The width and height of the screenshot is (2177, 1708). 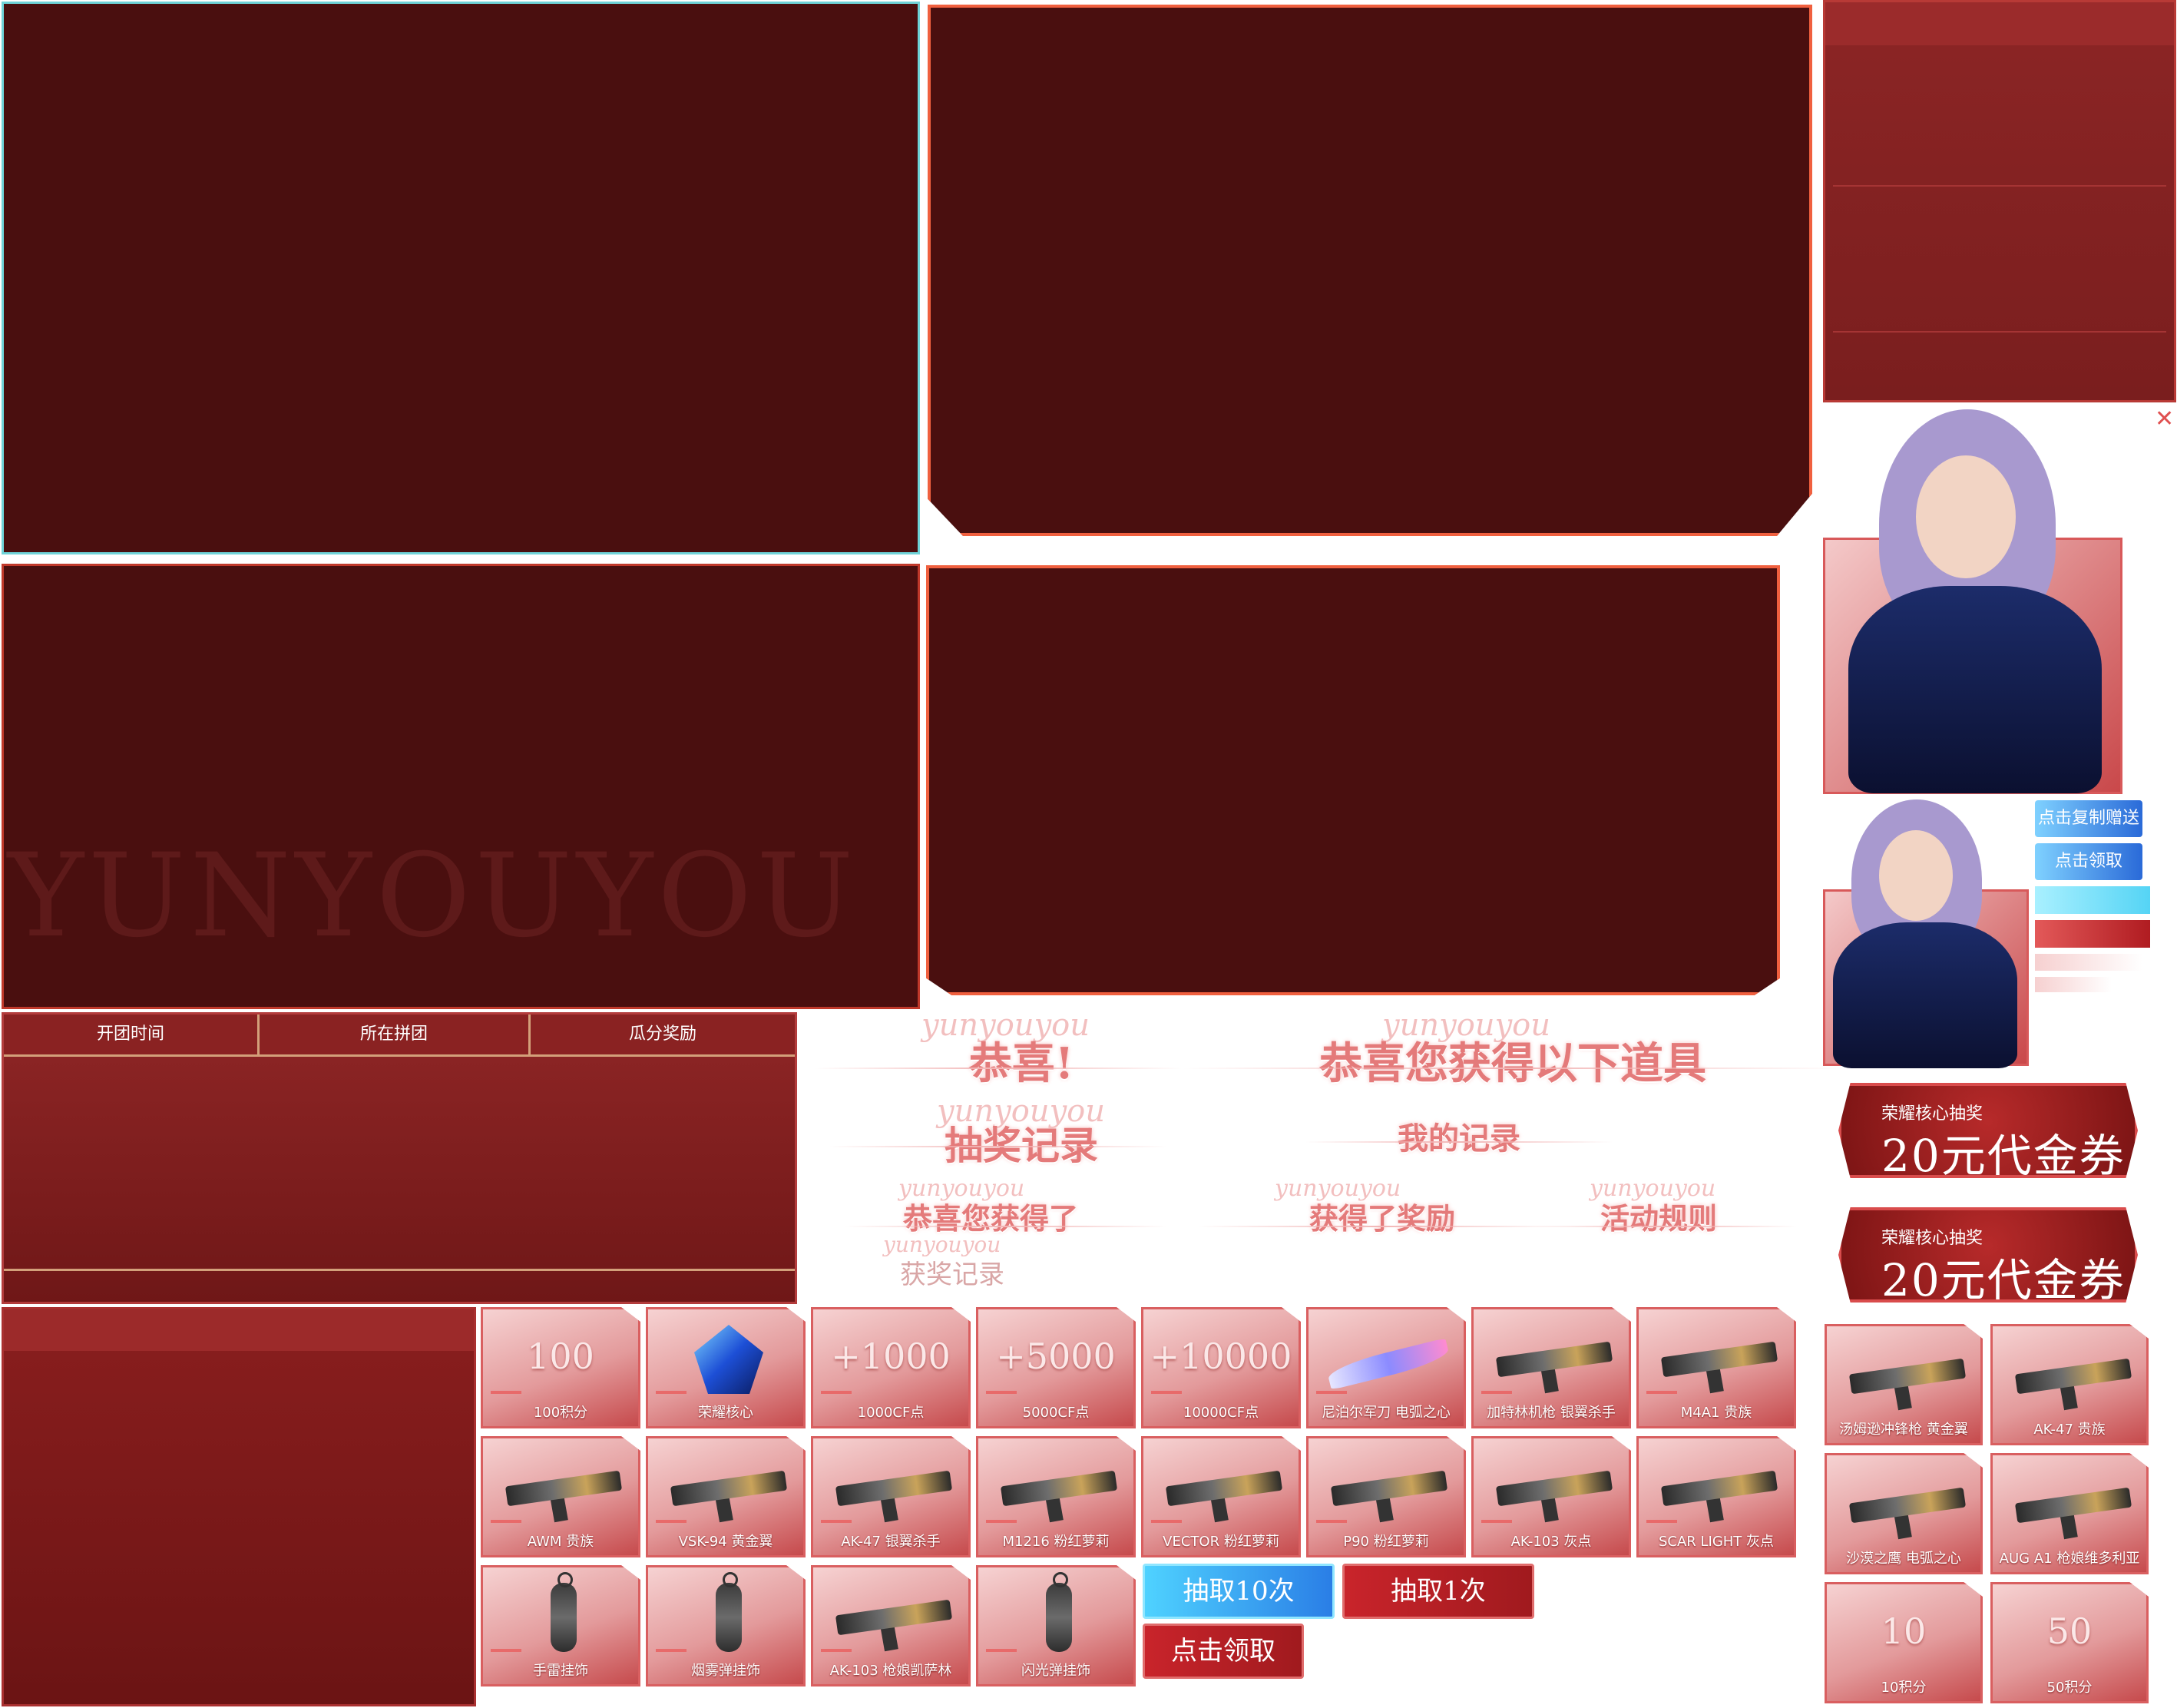 What do you see at coordinates (1056, 1413) in the screenshot?
I see `item-label: 5000CF点` at bounding box center [1056, 1413].